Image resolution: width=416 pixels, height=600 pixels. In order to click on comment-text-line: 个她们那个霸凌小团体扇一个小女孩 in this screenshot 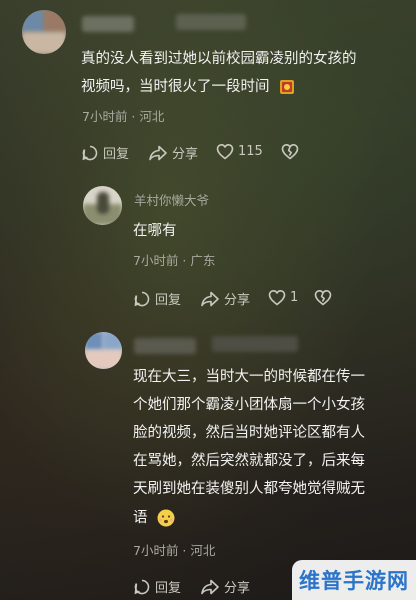, I will do `click(249, 405)`.